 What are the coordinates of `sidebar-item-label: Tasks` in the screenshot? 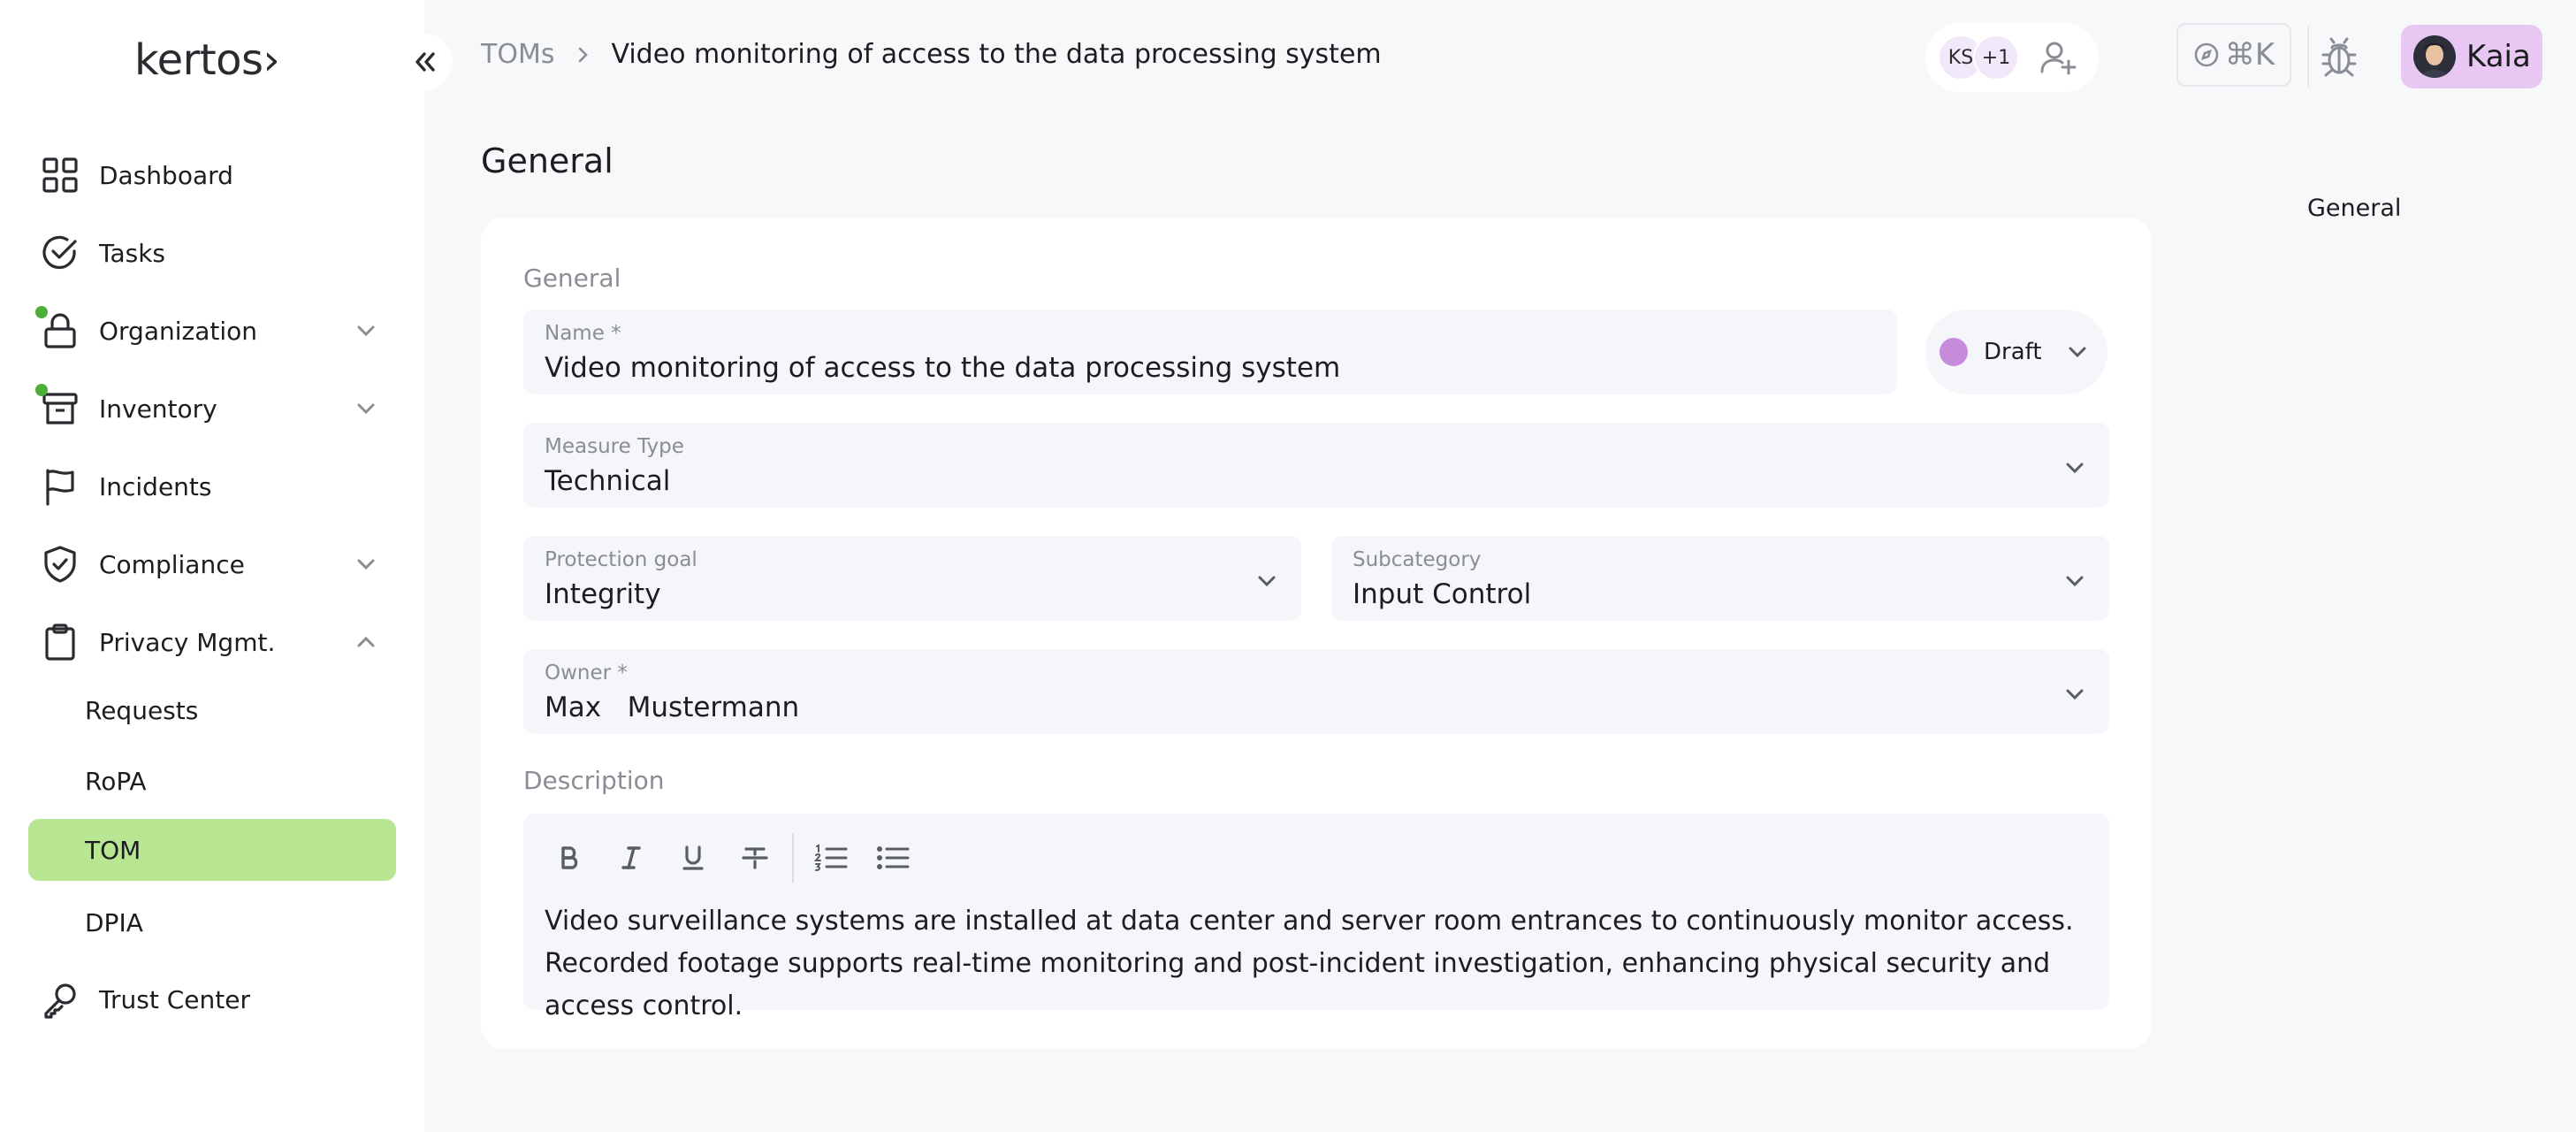 It's located at (132, 253).